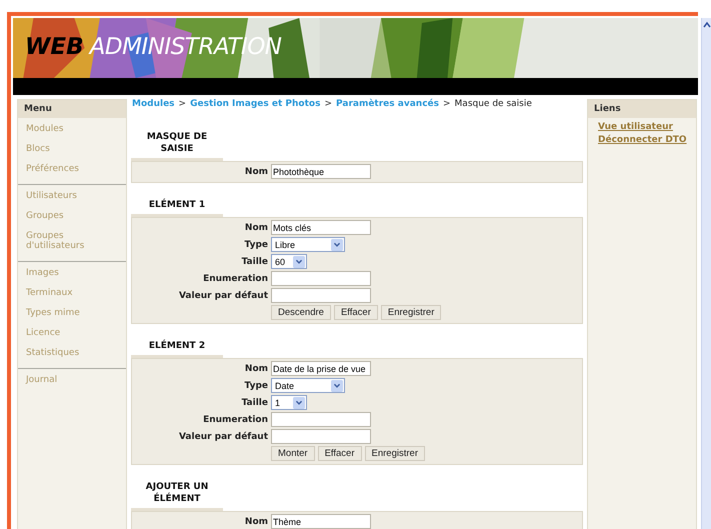 This screenshot has width=711, height=529. What do you see at coordinates (72, 242) in the screenshot?
I see `menu-item: Groupes d'utilisateurs` at bounding box center [72, 242].